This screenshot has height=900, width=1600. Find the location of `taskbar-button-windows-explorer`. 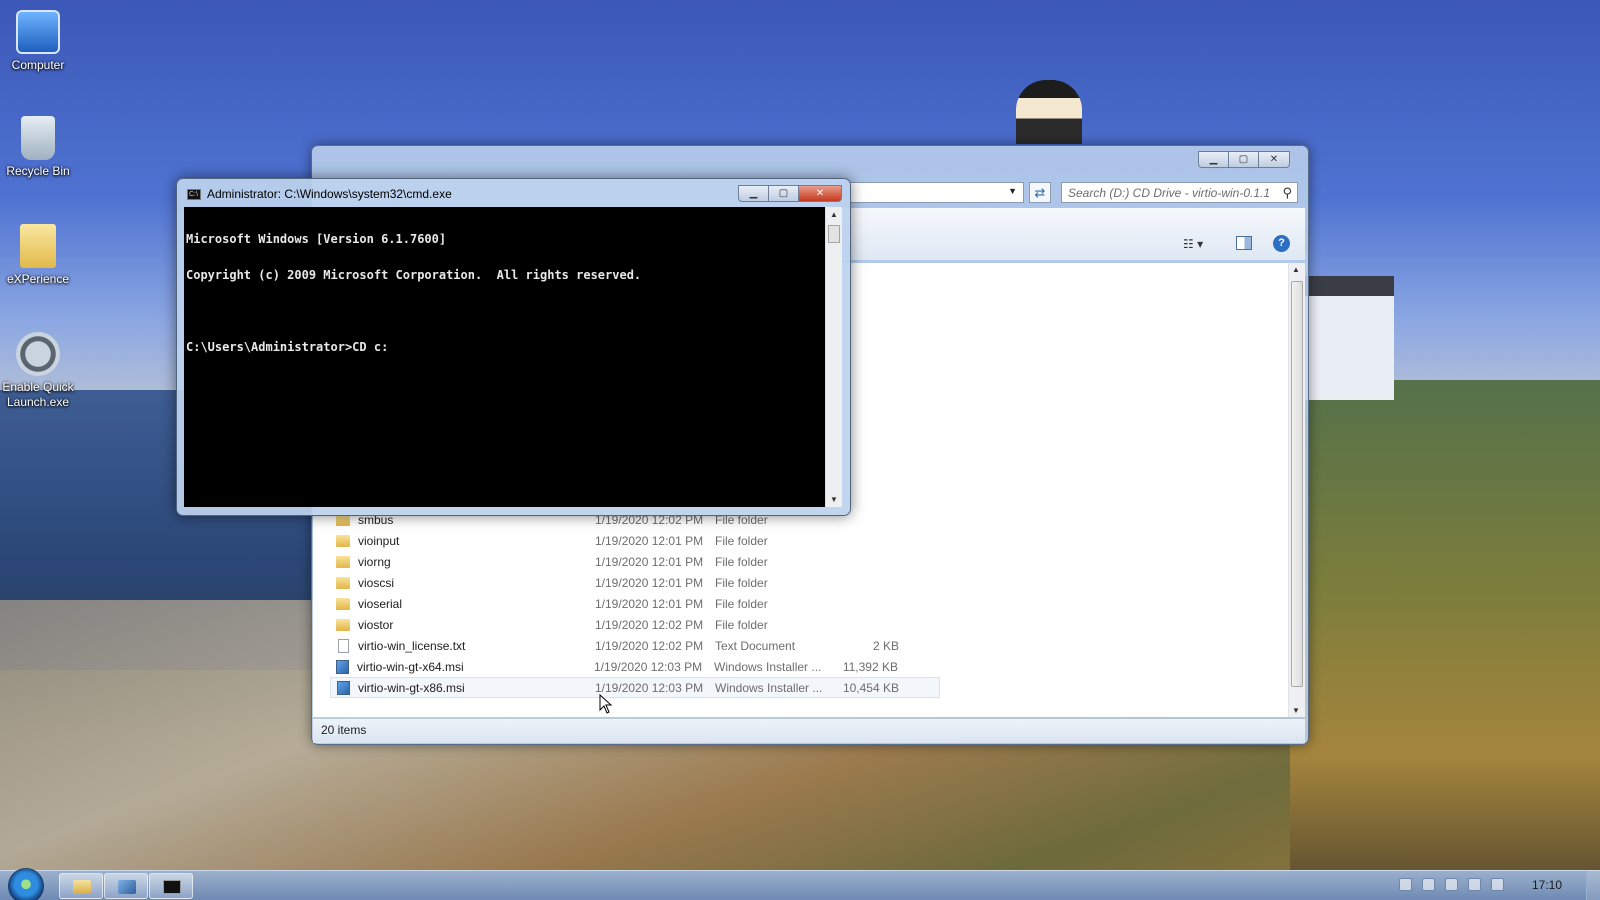

taskbar-button-windows-explorer is located at coordinates (81, 886).